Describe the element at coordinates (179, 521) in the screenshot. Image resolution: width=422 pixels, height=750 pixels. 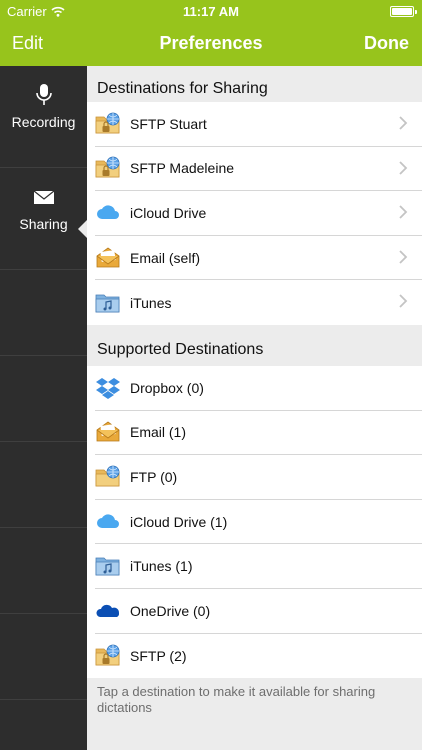
I see `list-item-label: iCloud Drive (1)` at that location.